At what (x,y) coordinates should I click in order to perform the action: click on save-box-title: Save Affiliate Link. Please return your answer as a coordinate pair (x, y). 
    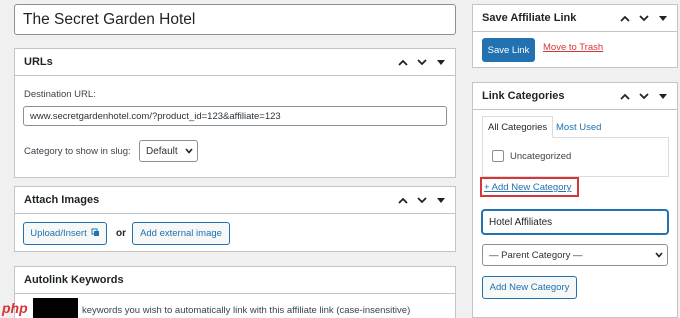
    Looking at the image, I should click on (529, 18).